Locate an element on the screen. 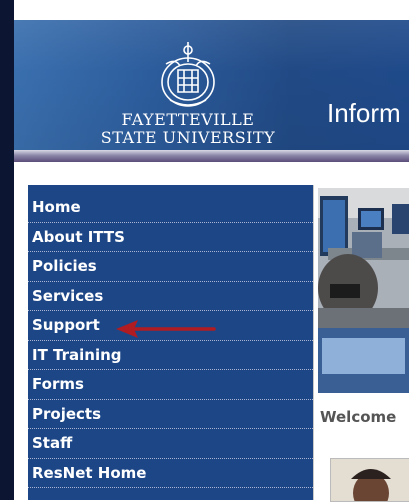 This screenshot has width=409, height=502. sidebar-item-resnet-home: ResNet Home is located at coordinates (170, 473).